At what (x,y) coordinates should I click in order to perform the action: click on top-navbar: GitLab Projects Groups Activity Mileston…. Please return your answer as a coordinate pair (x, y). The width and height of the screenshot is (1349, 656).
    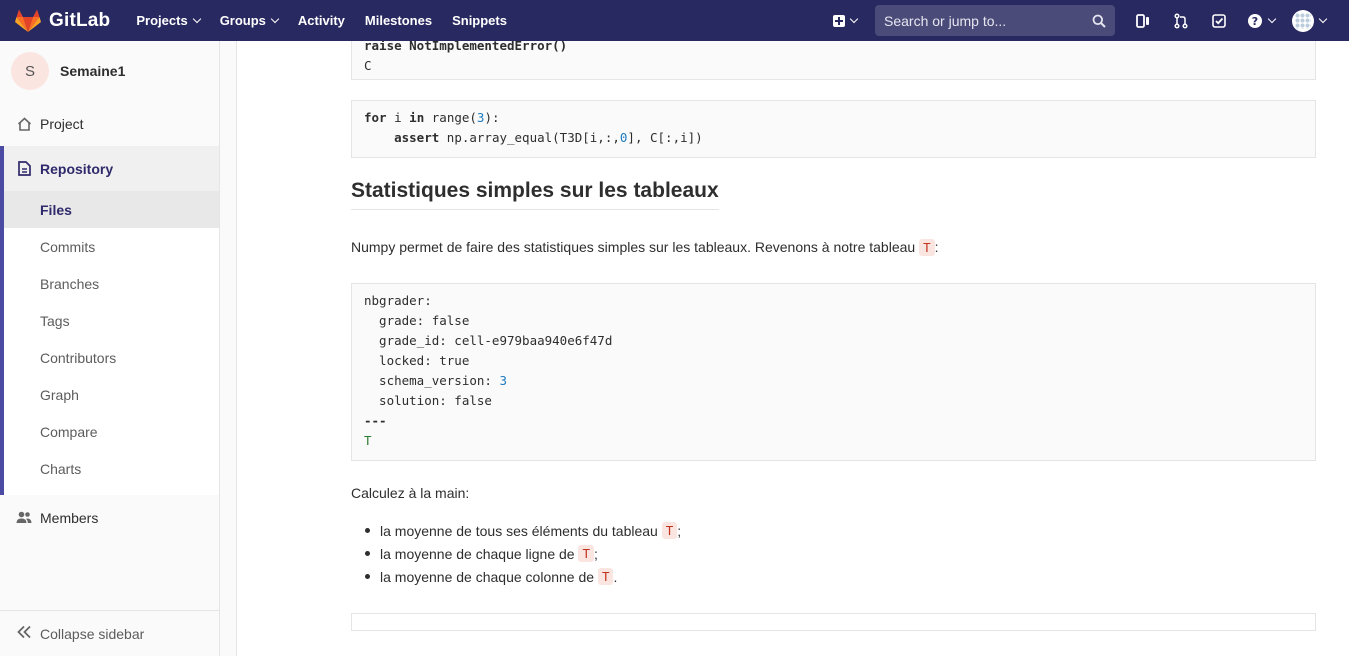
    Looking at the image, I should click on (674, 20).